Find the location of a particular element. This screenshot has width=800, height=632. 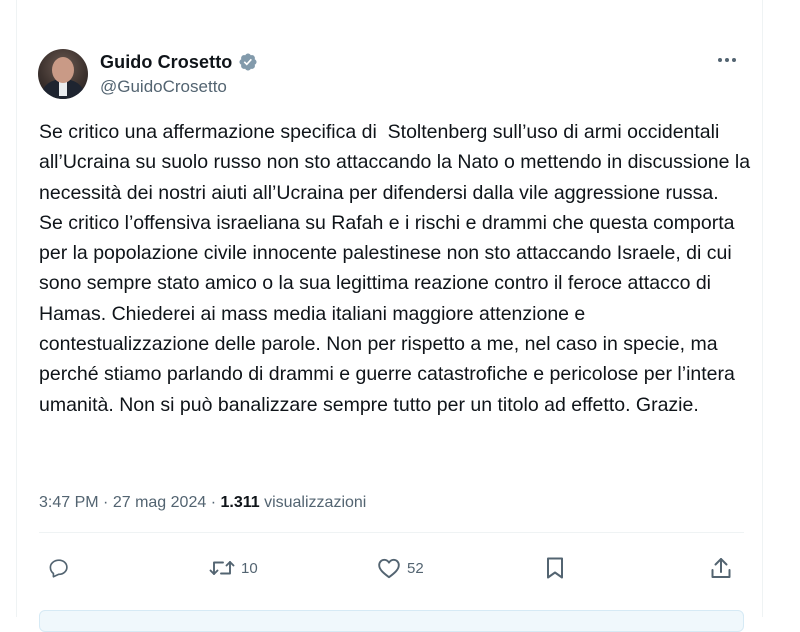

reply-button is located at coordinates (62, 568).